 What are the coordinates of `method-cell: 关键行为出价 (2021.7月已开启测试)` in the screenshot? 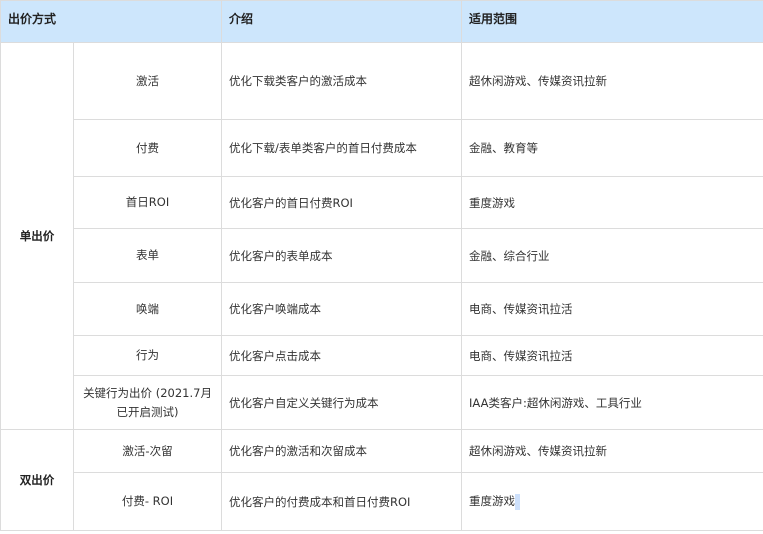 It's located at (147, 402).